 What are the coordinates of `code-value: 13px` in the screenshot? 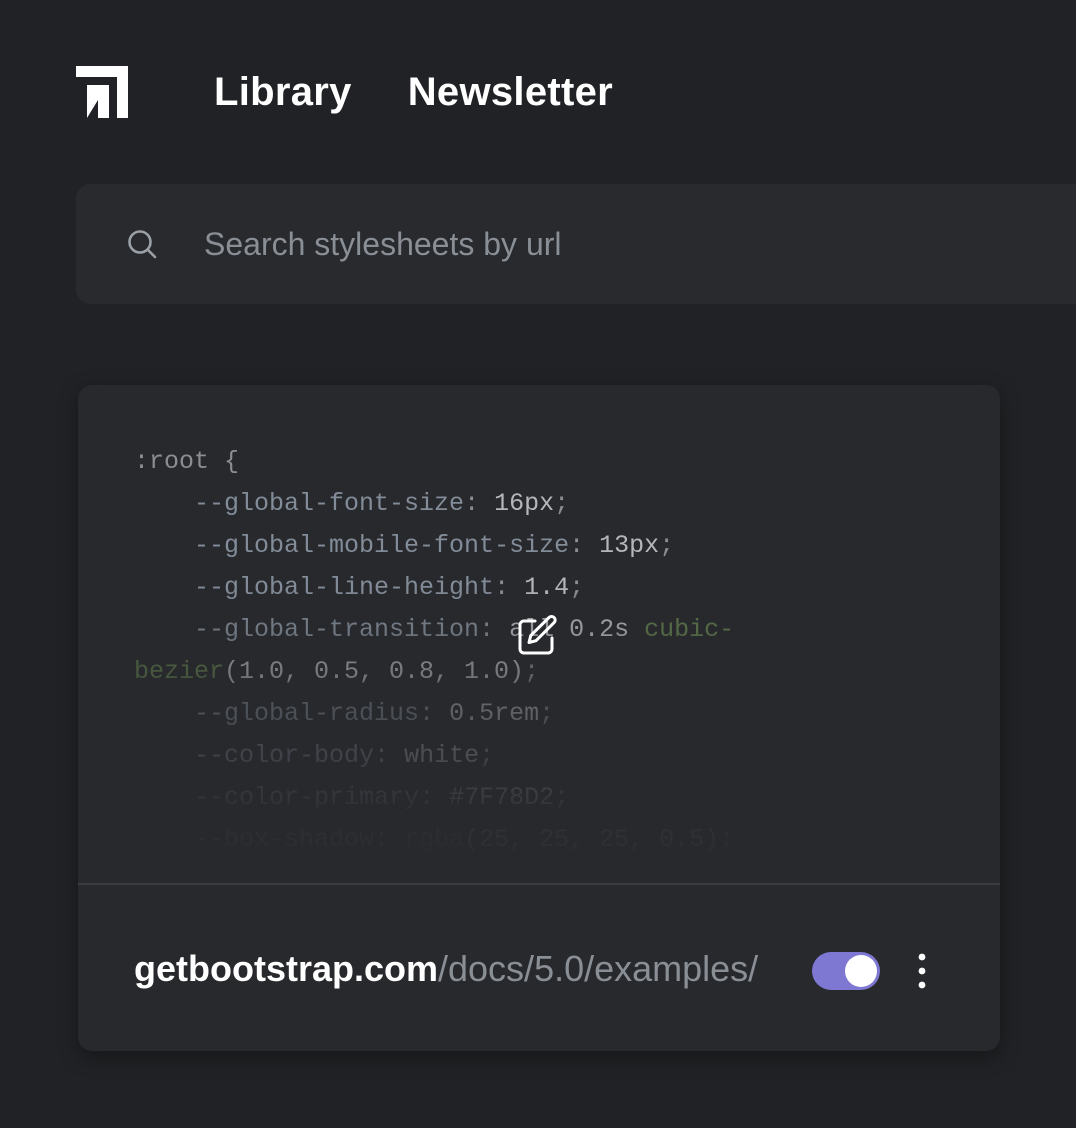 It's located at (629, 545).